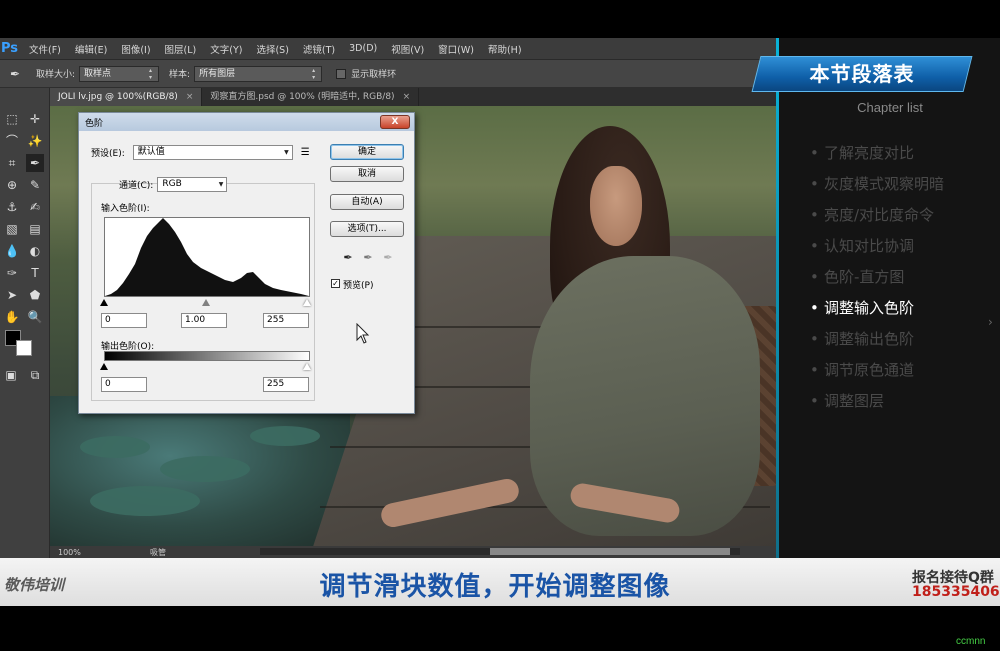  I want to click on channel-row: 通道(C): RGB, so click(173, 184).